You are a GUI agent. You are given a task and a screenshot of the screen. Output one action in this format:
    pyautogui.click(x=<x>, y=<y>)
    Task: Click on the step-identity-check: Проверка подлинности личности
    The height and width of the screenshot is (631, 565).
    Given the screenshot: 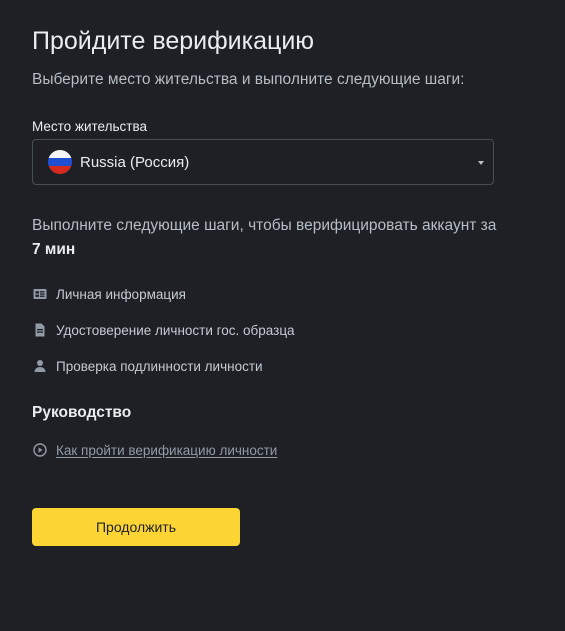 What is the action you would take?
    pyautogui.click(x=147, y=366)
    